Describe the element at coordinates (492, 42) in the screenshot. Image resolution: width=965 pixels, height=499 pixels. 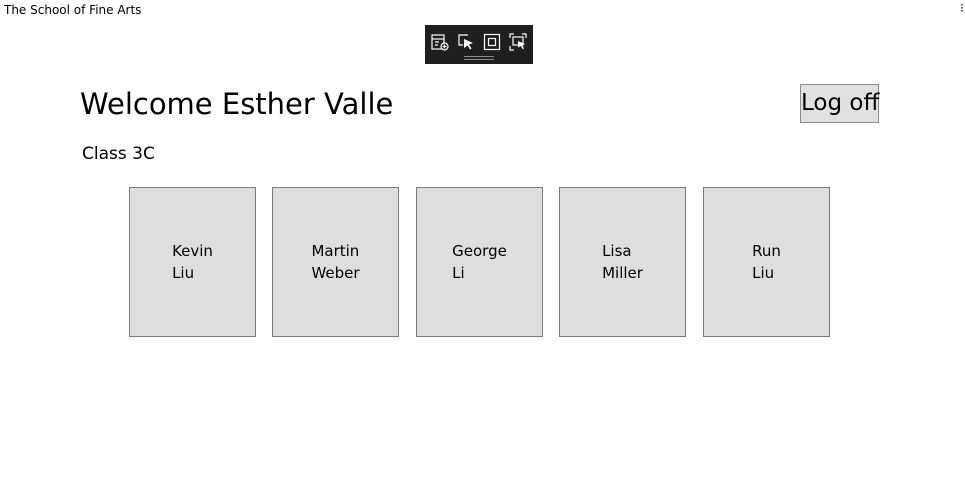
I see `display-layout-adorners-icon` at that location.